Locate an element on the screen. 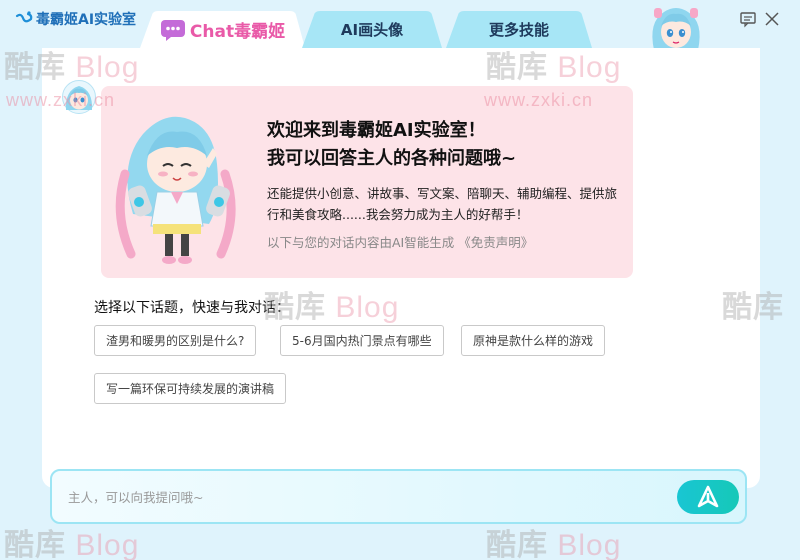 This screenshot has height=560, width=800. topic-chip: 渣男和暖男的区别是什么? is located at coordinates (175, 340).